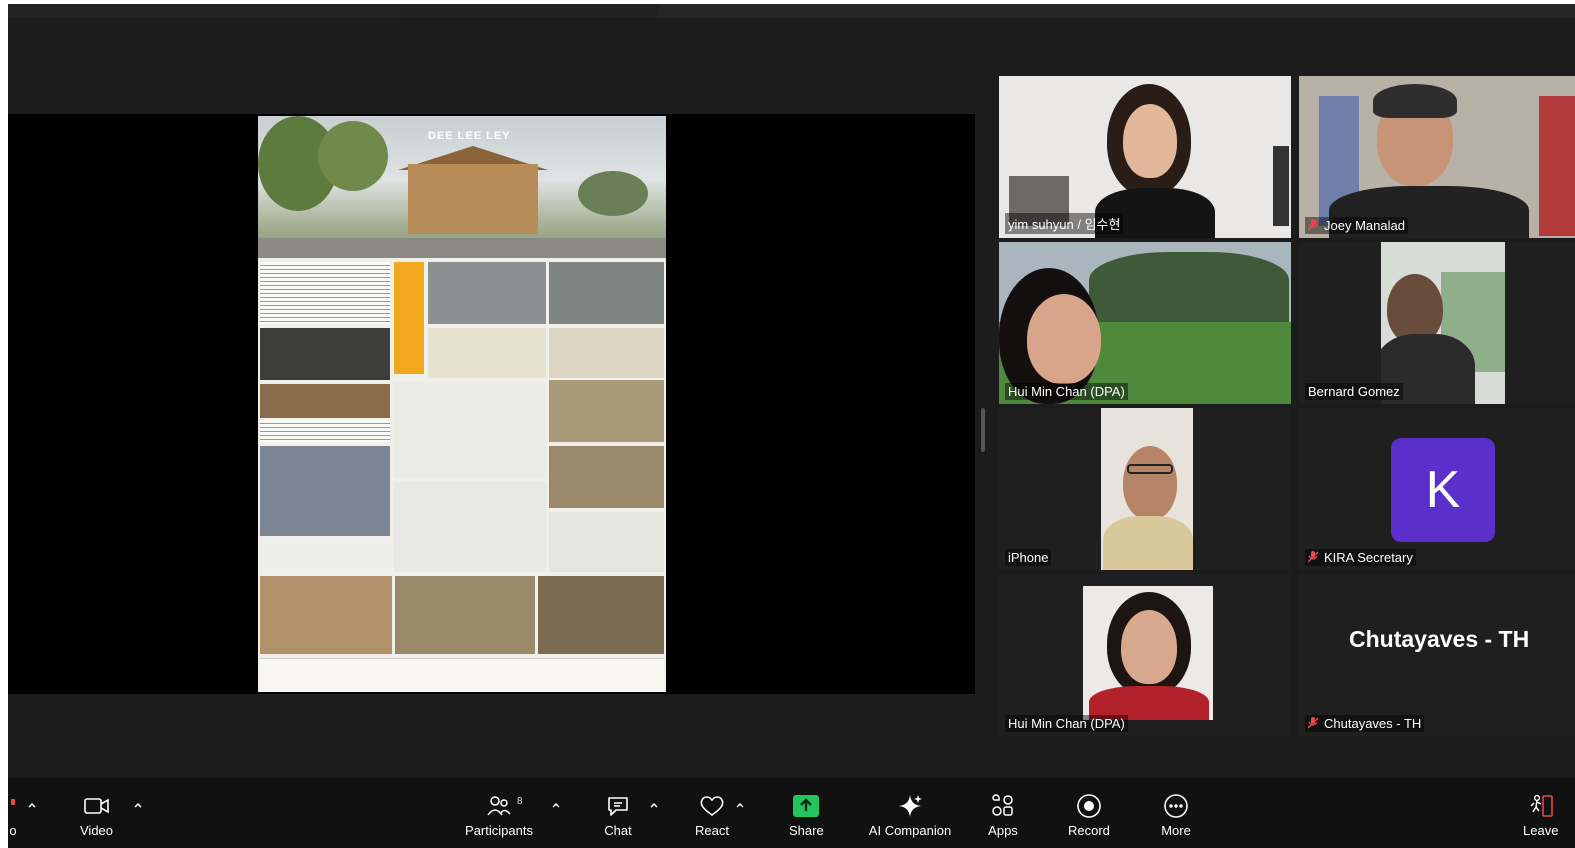 The image size is (1575, 848). Describe the element at coordinates (1443, 490) in the screenshot. I see `avatar: K` at that location.